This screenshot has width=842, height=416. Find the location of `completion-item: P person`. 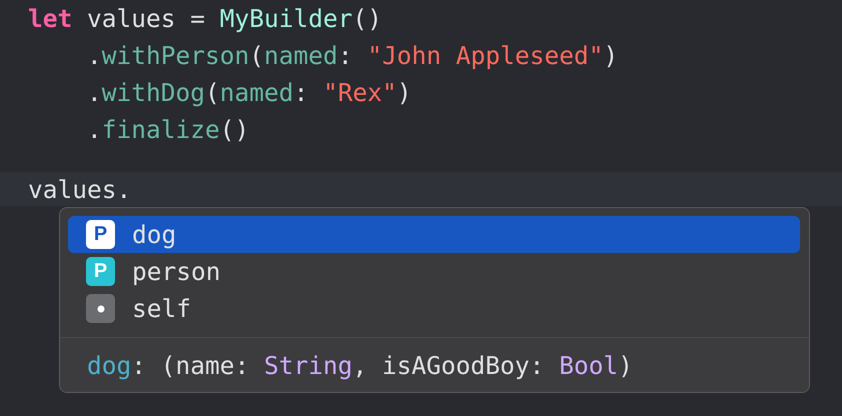

completion-item: P person is located at coordinates (434, 271).